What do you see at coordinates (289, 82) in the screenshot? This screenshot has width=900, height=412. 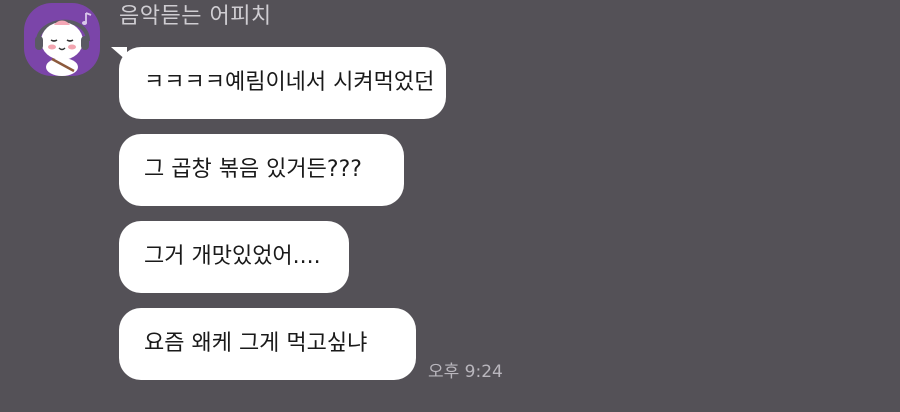 I see `message-text: ㅋㅋㅋㅋ예림이네서 시켜먹었던` at bounding box center [289, 82].